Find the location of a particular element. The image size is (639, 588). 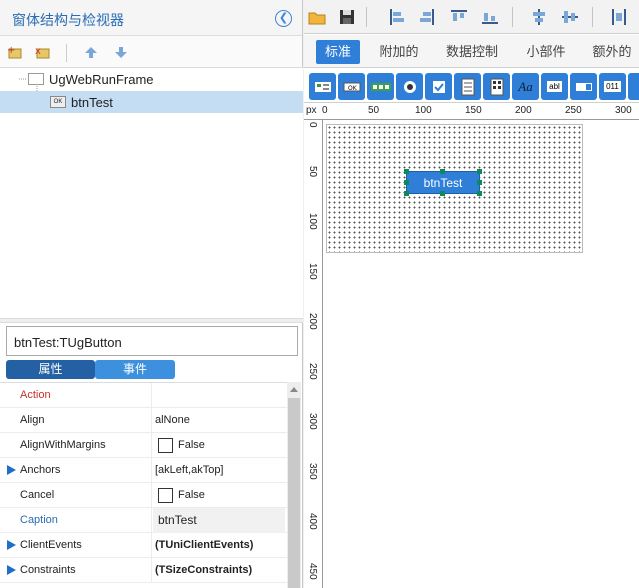

palette-label-icon: Aa is located at coordinates (525, 86).